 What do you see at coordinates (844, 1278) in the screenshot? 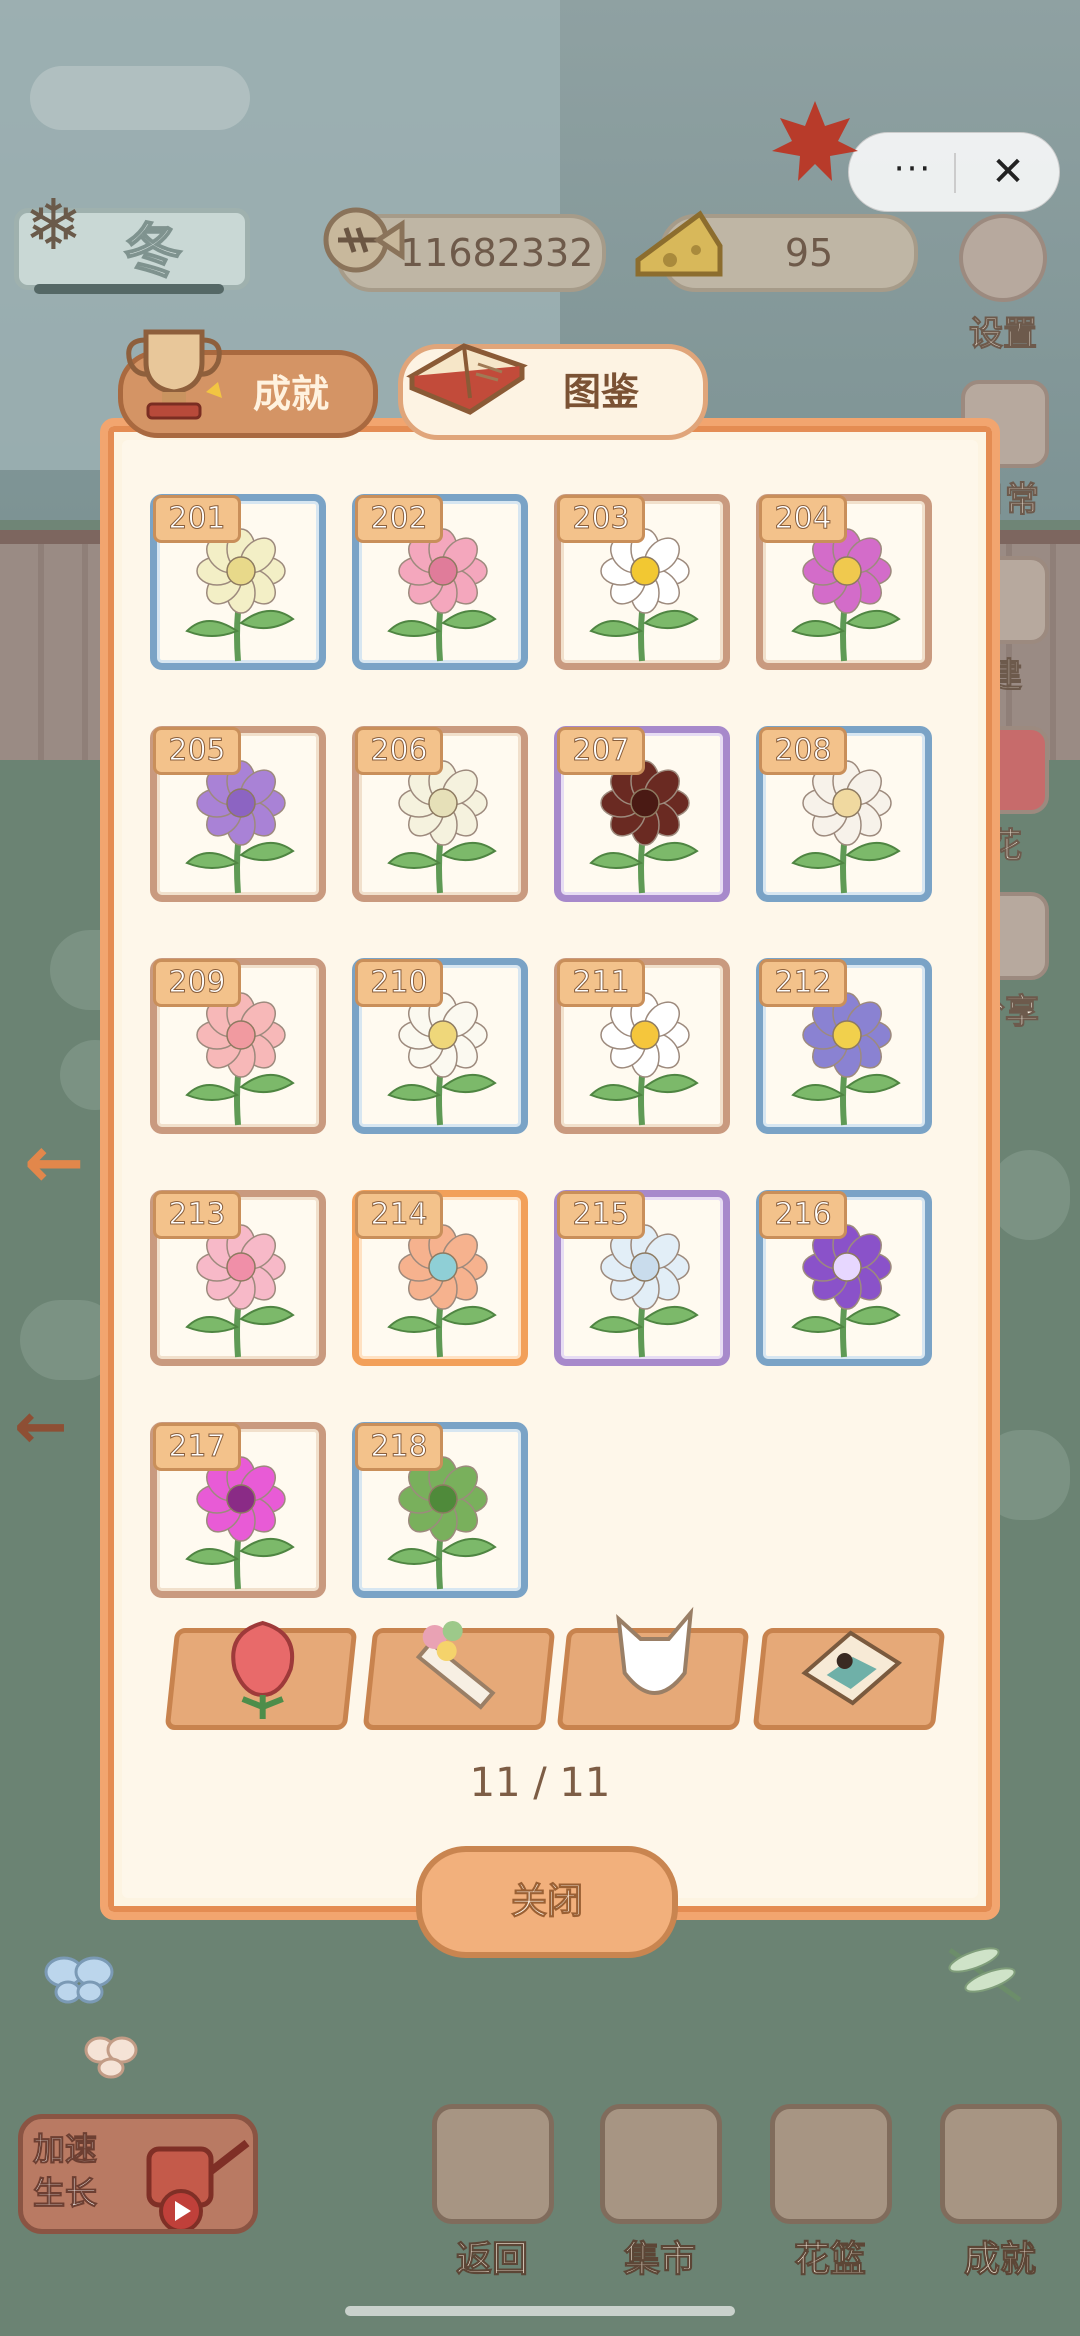
I see `flower-card: 216` at bounding box center [844, 1278].